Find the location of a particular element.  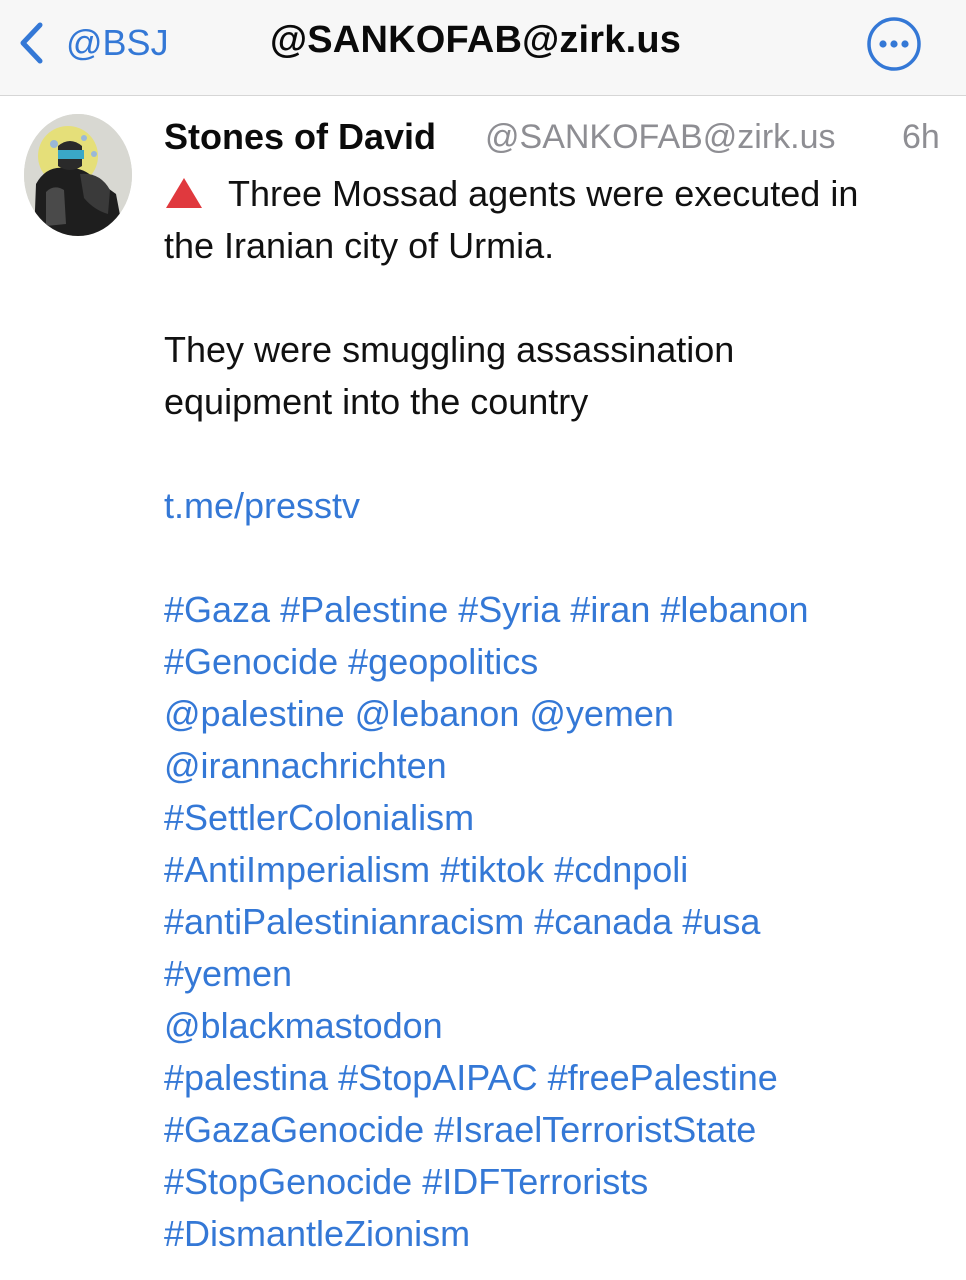

author-name: Stones of David is located at coordinates (300, 137).